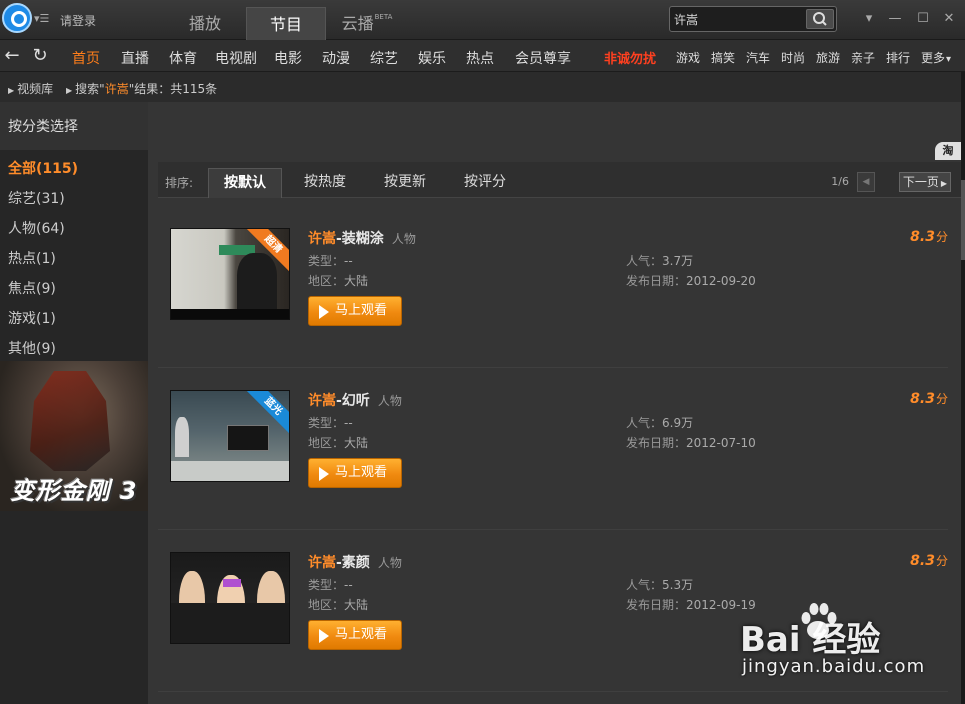 Image resolution: width=965 pixels, height=704 pixels. I want to click on result-release-date: 发布日期：2012-09-19, so click(691, 605).